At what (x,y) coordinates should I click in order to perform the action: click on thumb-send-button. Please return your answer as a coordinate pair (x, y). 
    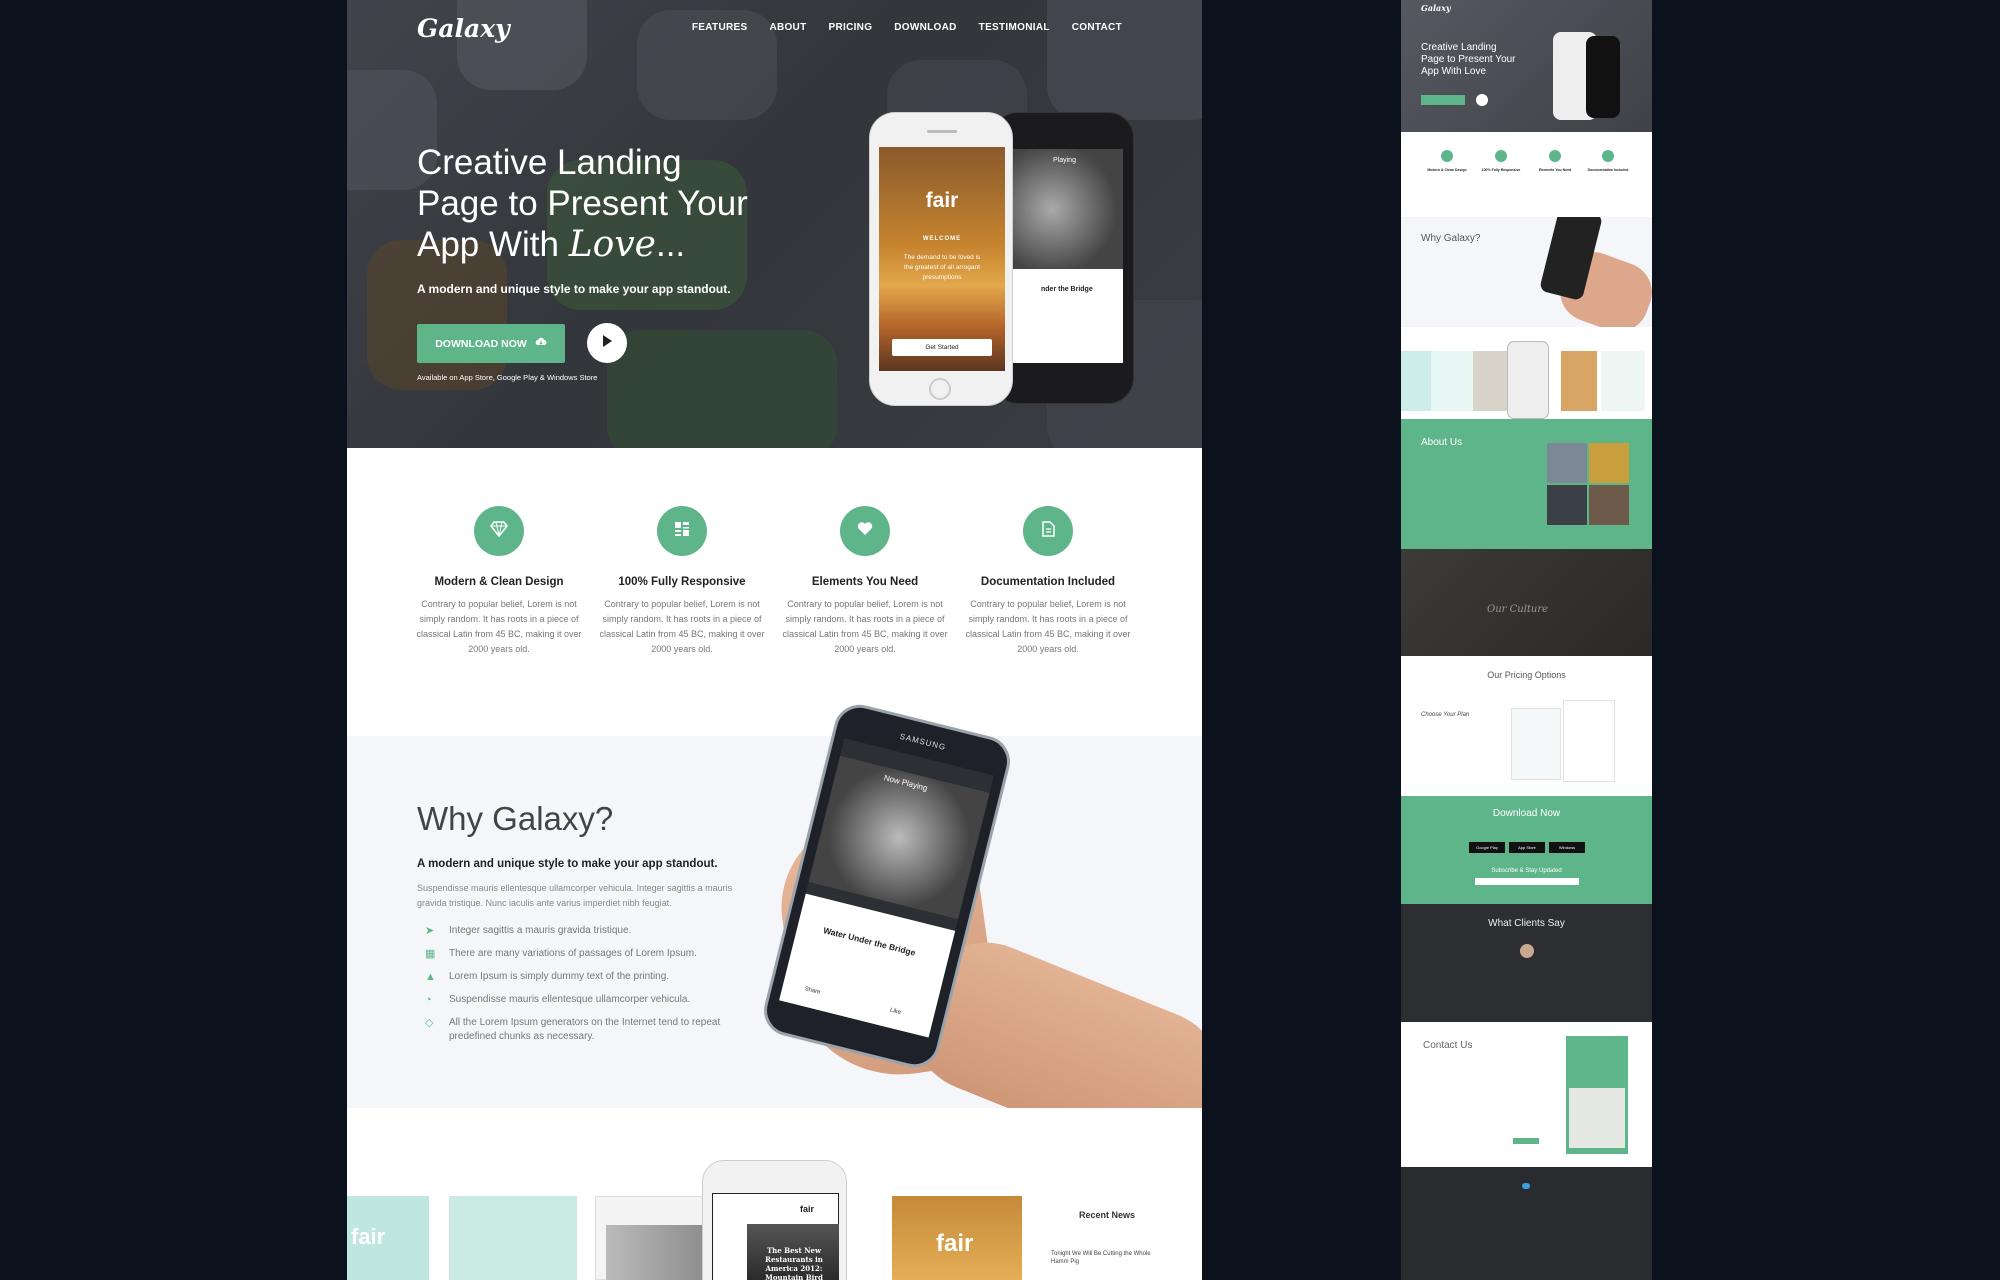
    Looking at the image, I should click on (1526, 1141).